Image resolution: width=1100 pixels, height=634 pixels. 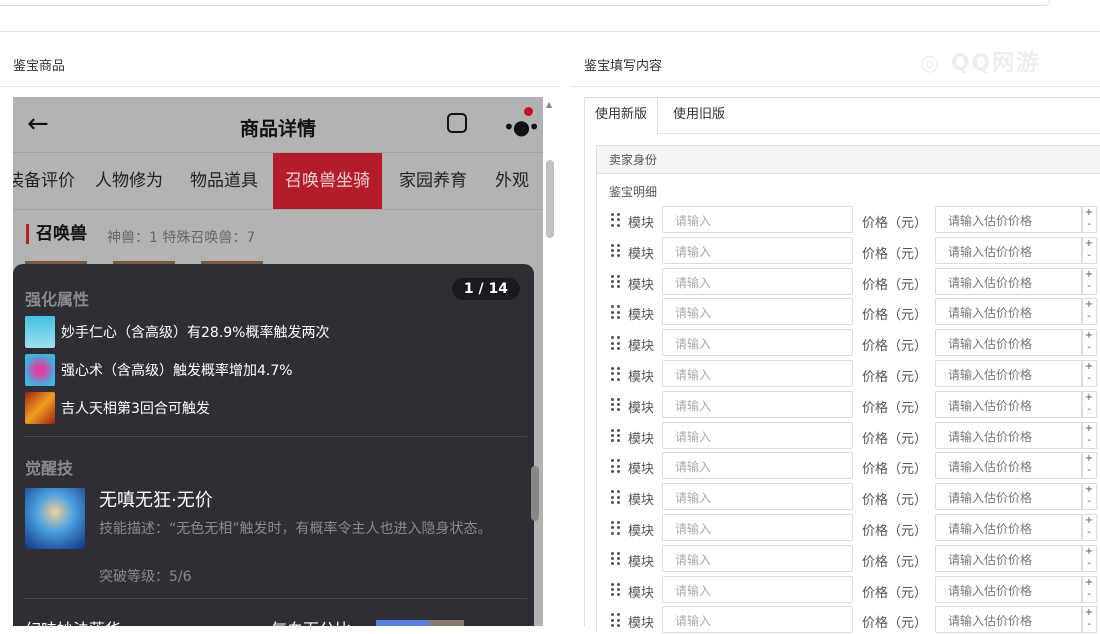 I want to click on tab-equipment: 装备评价, so click(x=50, y=181).